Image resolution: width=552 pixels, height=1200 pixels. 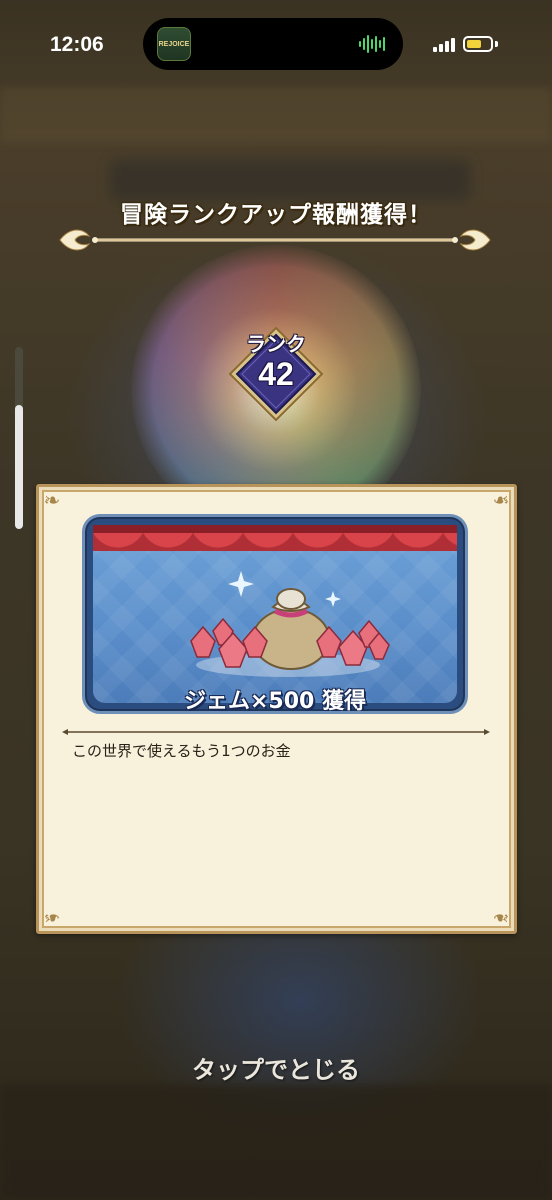 I want to click on blurred-header-band, so click(x=276, y=115).